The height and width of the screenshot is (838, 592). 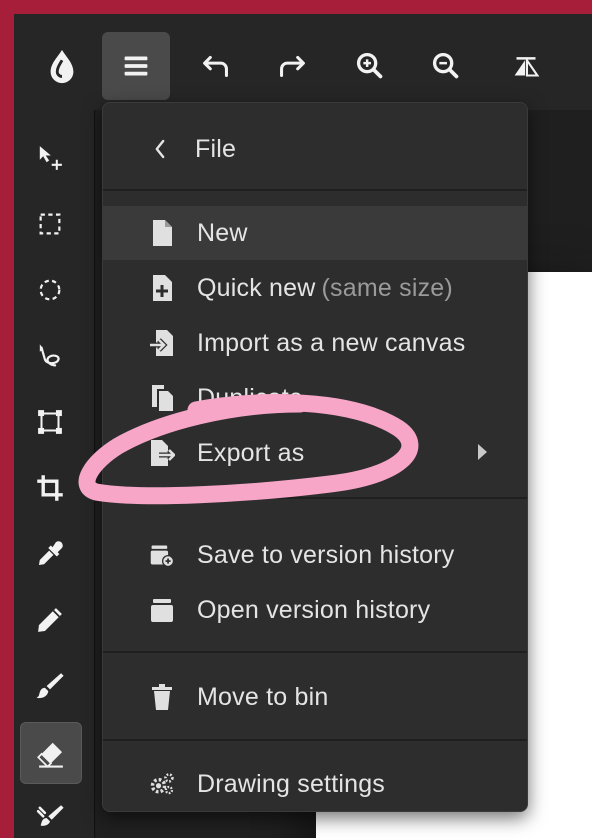 What do you see at coordinates (162, 398) in the screenshot?
I see `duplicate-icon` at bounding box center [162, 398].